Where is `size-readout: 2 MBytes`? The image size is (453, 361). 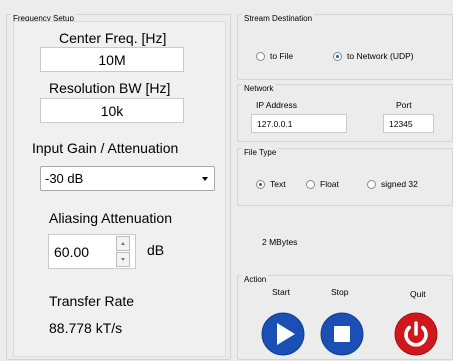 size-readout: 2 MBytes is located at coordinates (280, 242).